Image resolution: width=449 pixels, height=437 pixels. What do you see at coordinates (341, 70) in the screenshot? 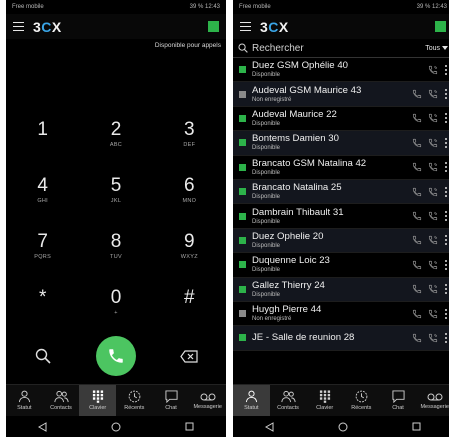
I see `contact-row: Duez GSM Ophélie 40 Disponible` at bounding box center [341, 70].